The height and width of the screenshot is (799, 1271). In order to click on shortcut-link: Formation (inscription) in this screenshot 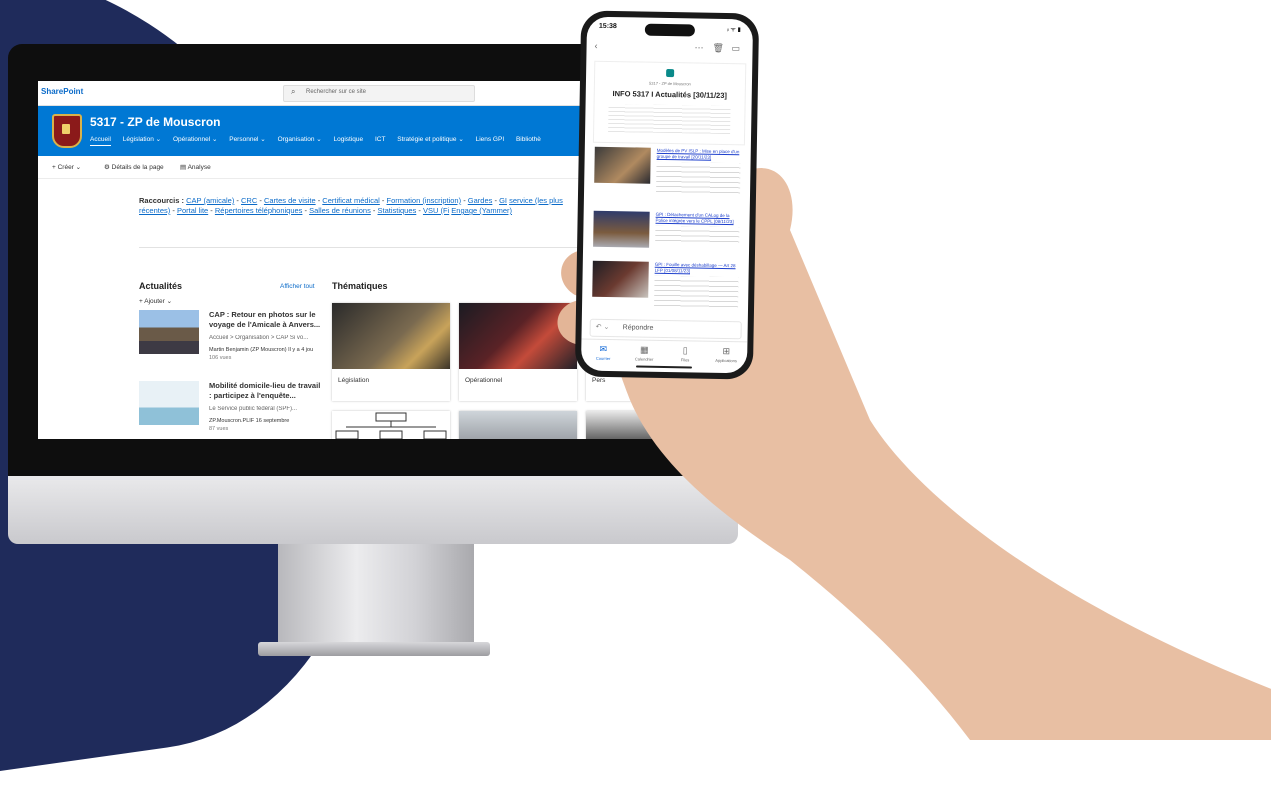, I will do `click(424, 200)`.